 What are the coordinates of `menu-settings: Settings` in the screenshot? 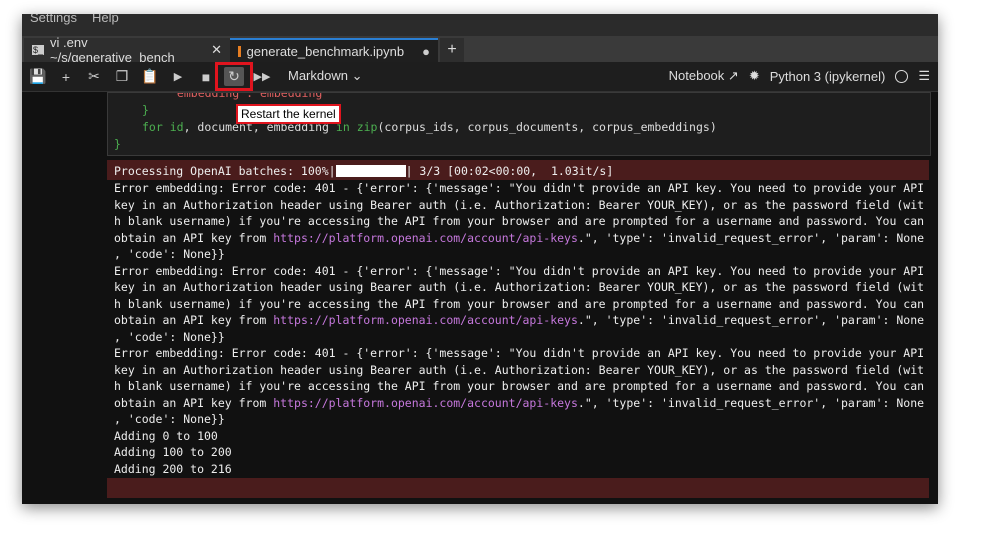 It's located at (53, 19).